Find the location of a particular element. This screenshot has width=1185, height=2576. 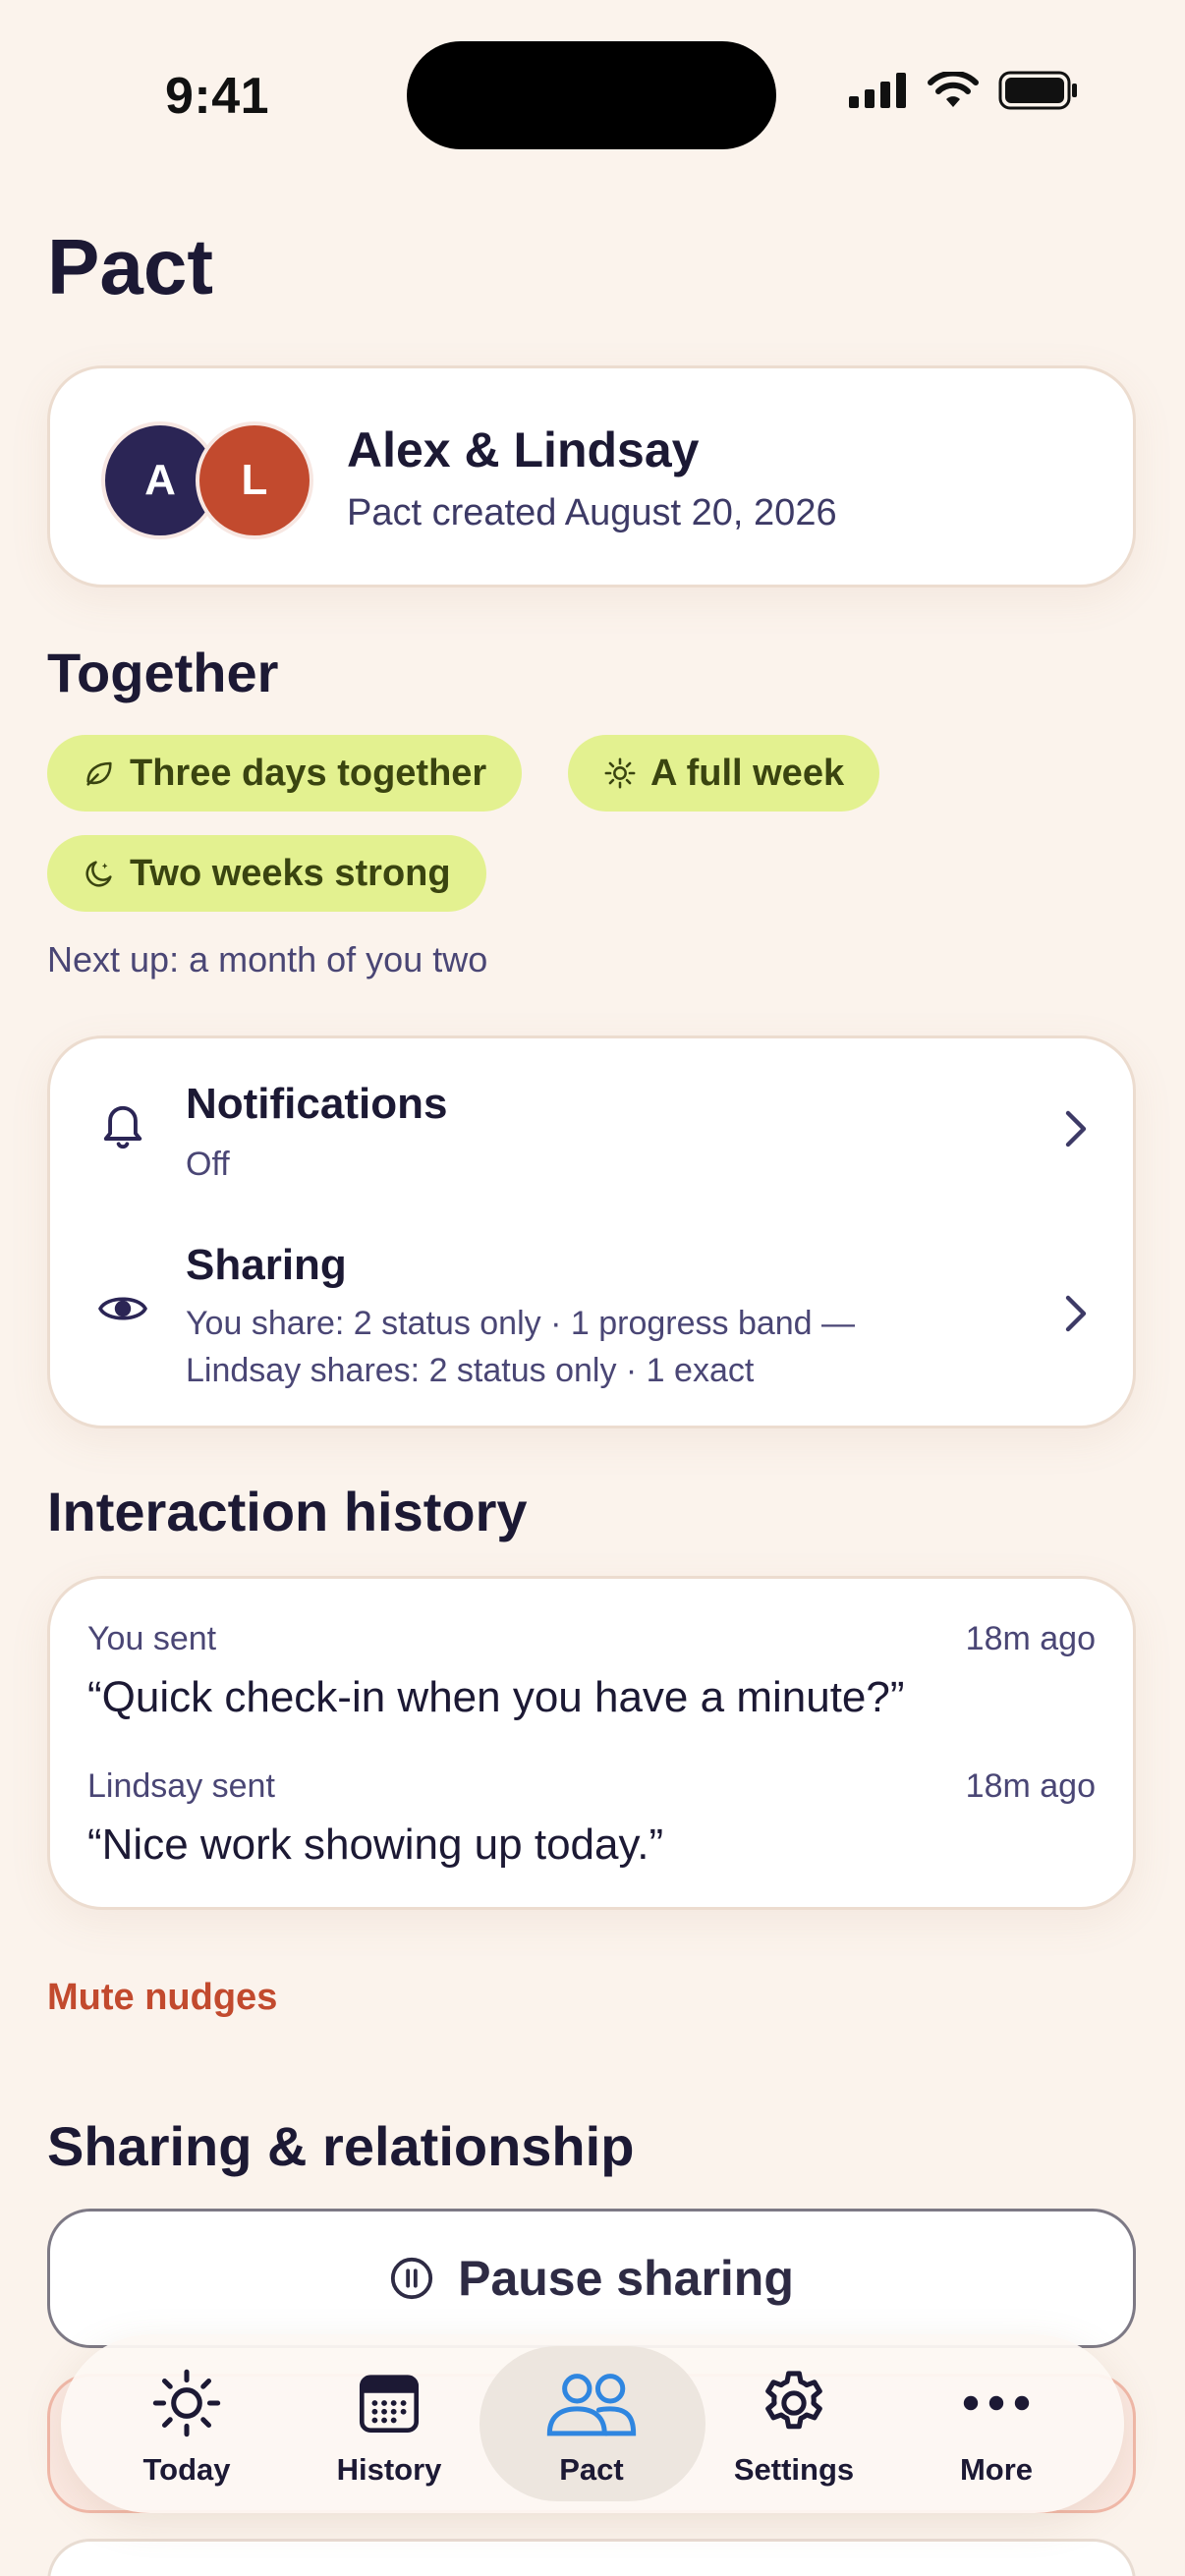

history-message: “Nice work showing up today.” is located at coordinates (376, 1844).